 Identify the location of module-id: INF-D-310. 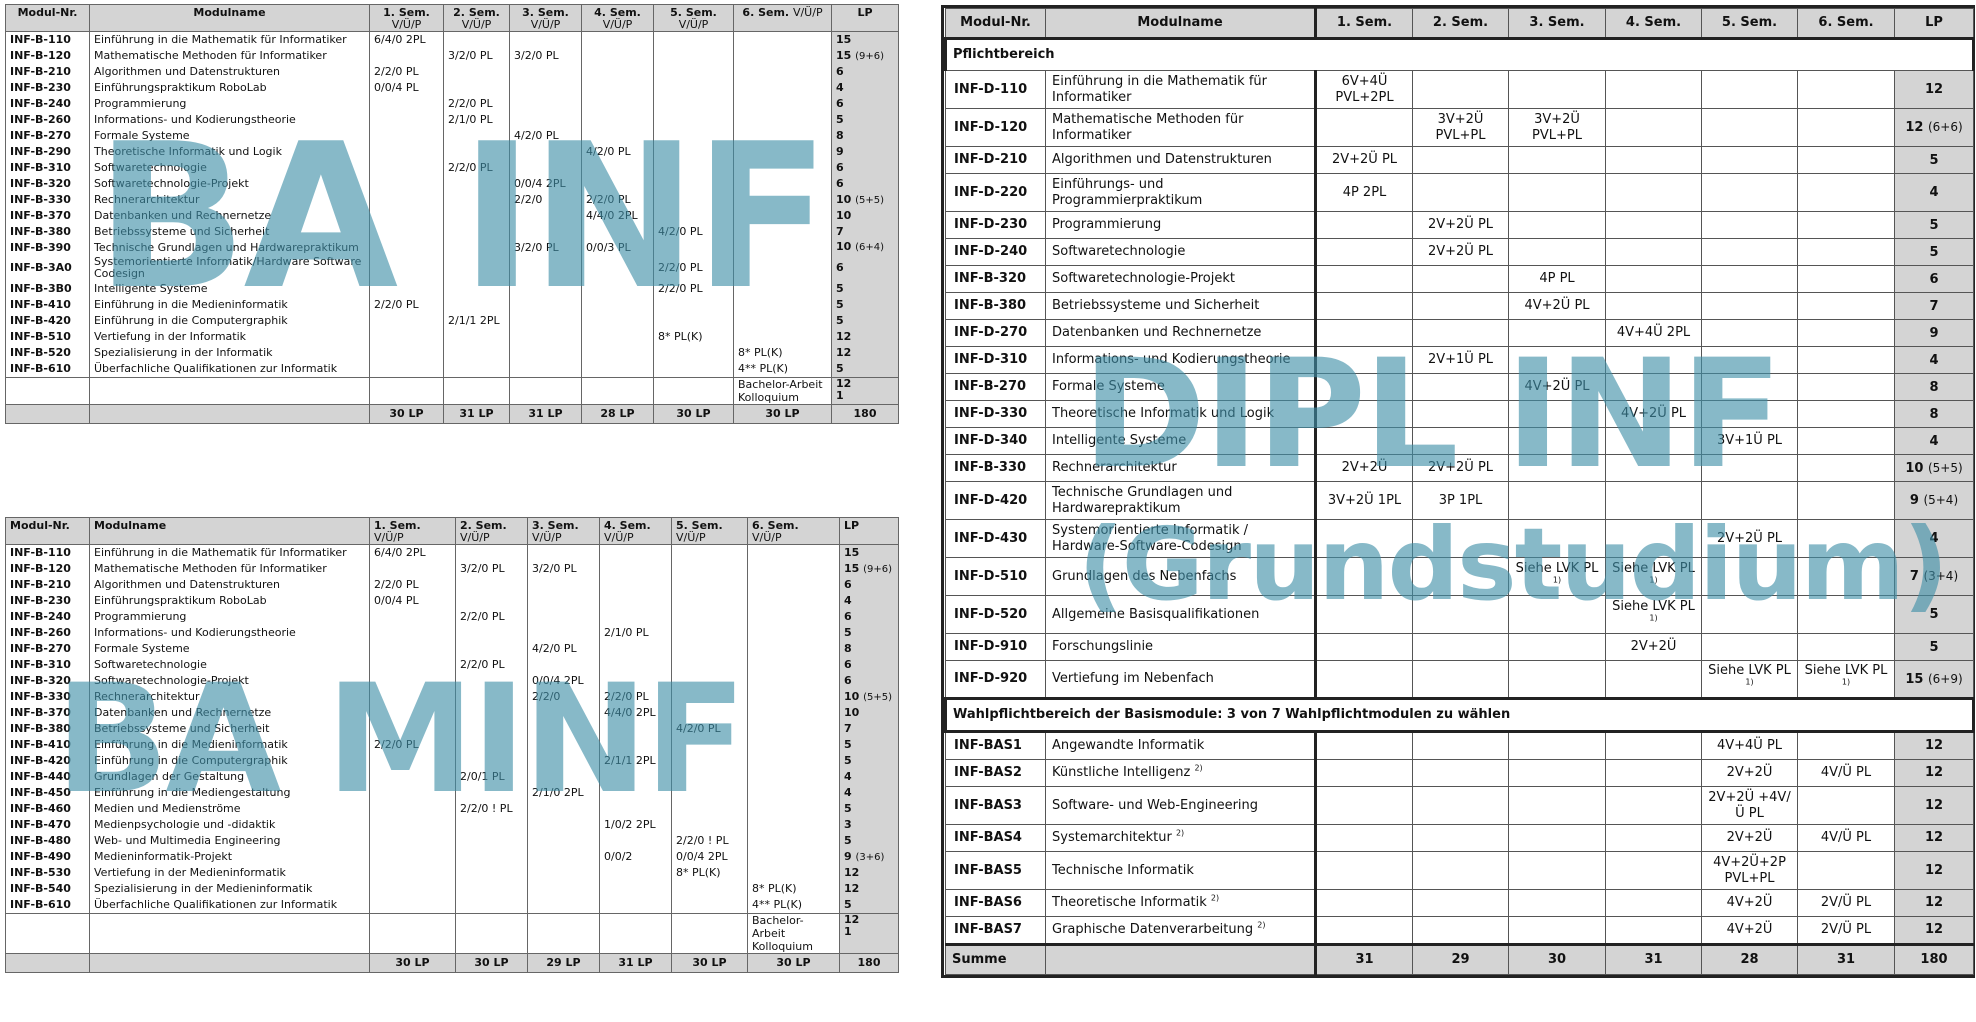
(995, 360).